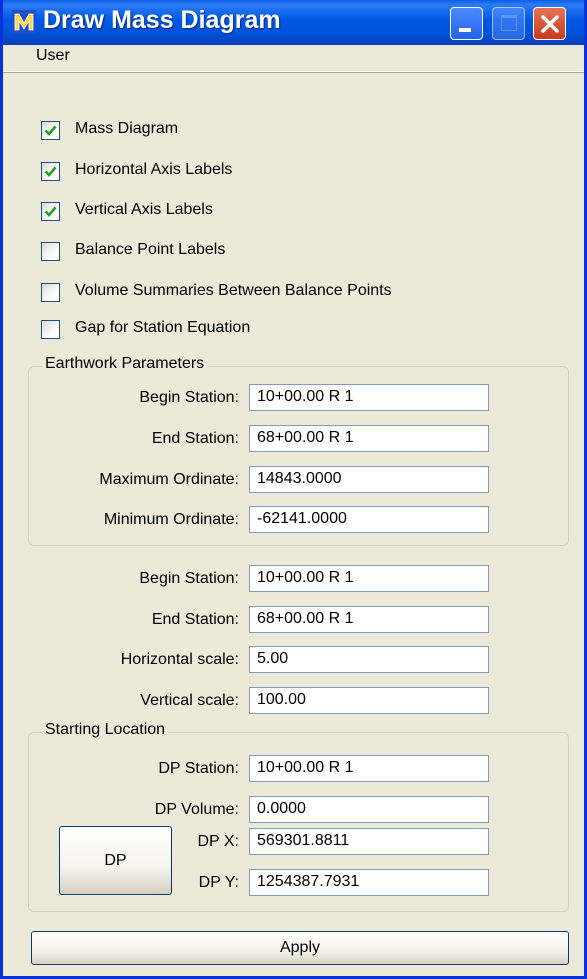 This screenshot has height=979, width=587. Describe the element at coordinates (369, 768) in the screenshot. I see `dp-station-input: 10+00.00 R 1` at that location.